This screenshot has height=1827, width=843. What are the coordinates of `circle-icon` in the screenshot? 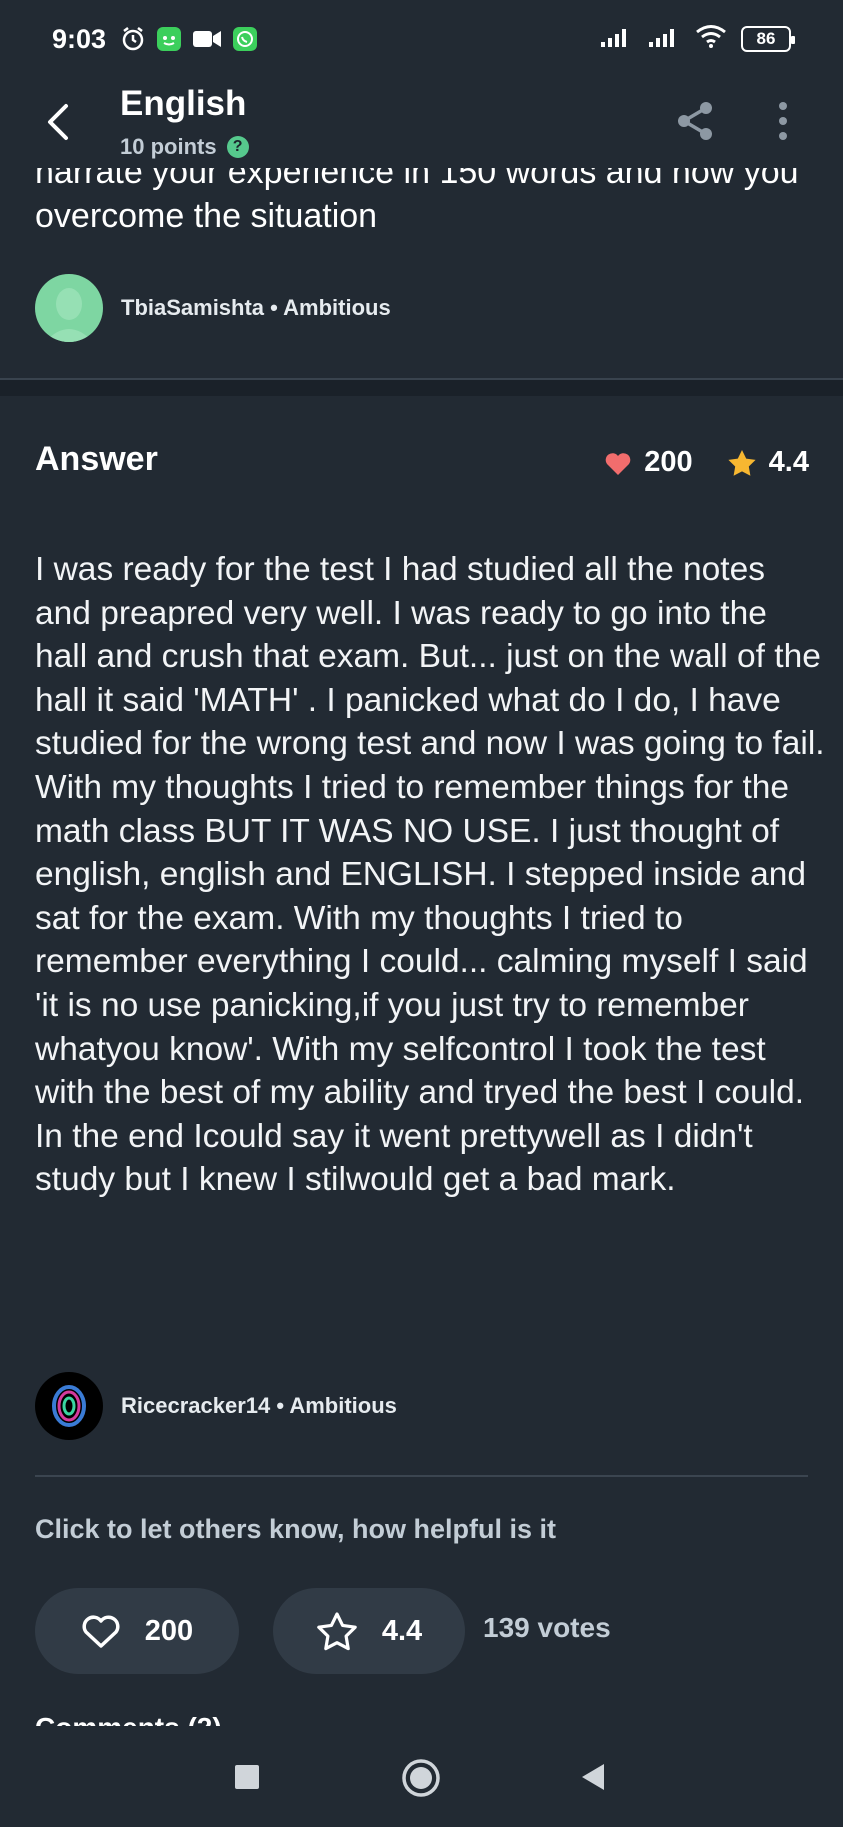 It's located at (421, 1778).